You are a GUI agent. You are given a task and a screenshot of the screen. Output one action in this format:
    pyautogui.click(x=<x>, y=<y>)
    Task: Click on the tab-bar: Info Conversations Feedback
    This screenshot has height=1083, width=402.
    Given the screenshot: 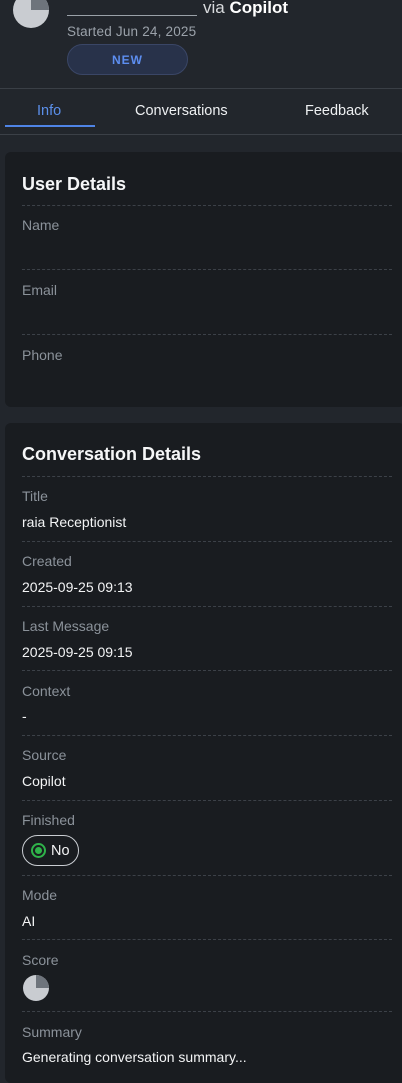 What is the action you would take?
    pyautogui.click(x=201, y=112)
    